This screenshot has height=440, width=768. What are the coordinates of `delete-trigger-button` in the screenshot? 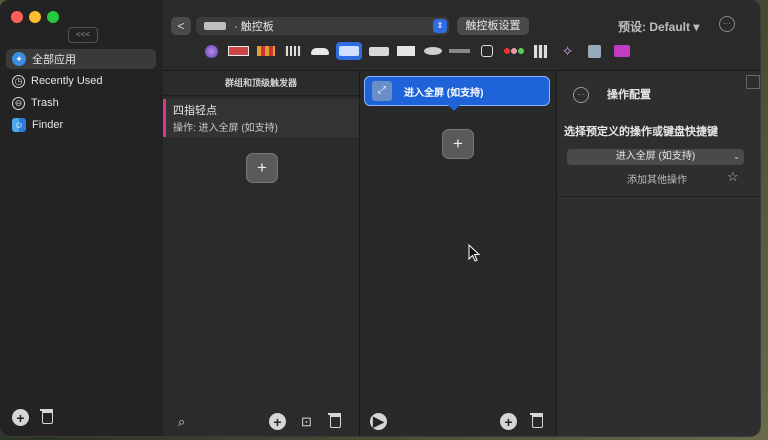 It's located at (335, 421).